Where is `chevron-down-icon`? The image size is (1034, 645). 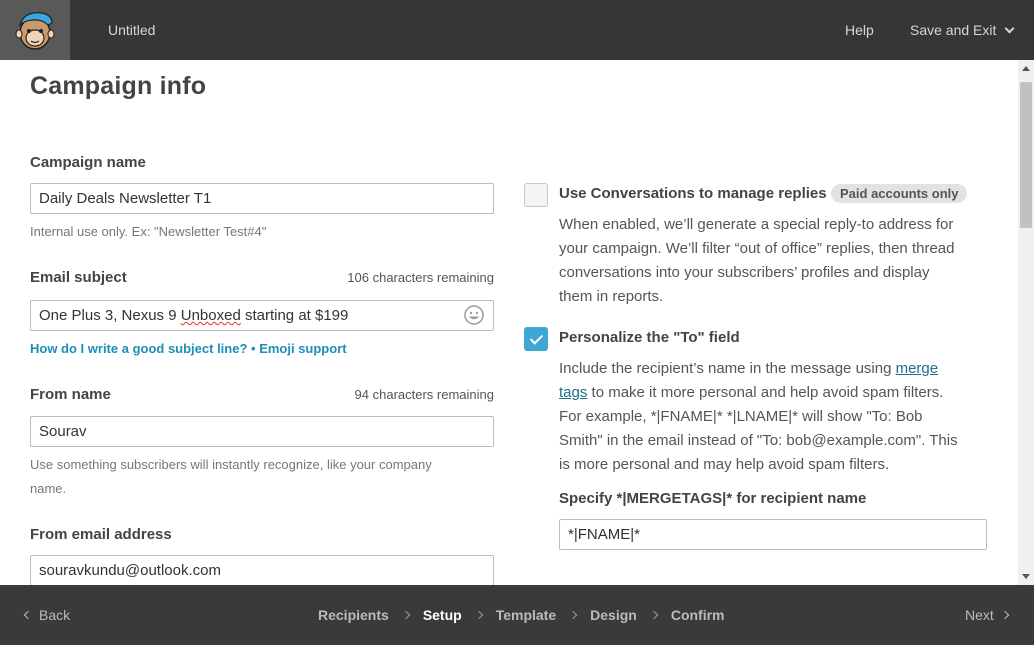
chevron-down-icon is located at coordinates (1009, 28).